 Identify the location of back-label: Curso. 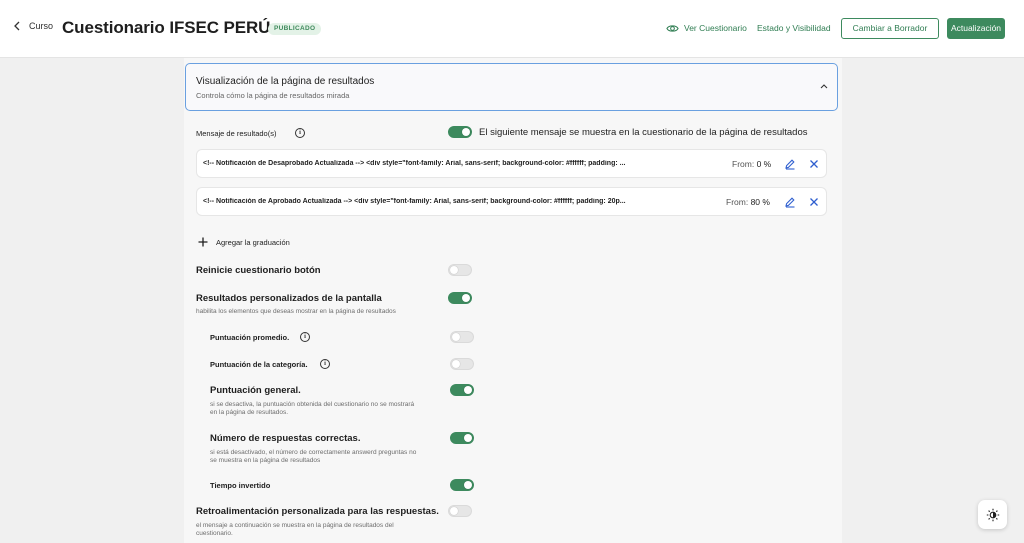
(41, 26).